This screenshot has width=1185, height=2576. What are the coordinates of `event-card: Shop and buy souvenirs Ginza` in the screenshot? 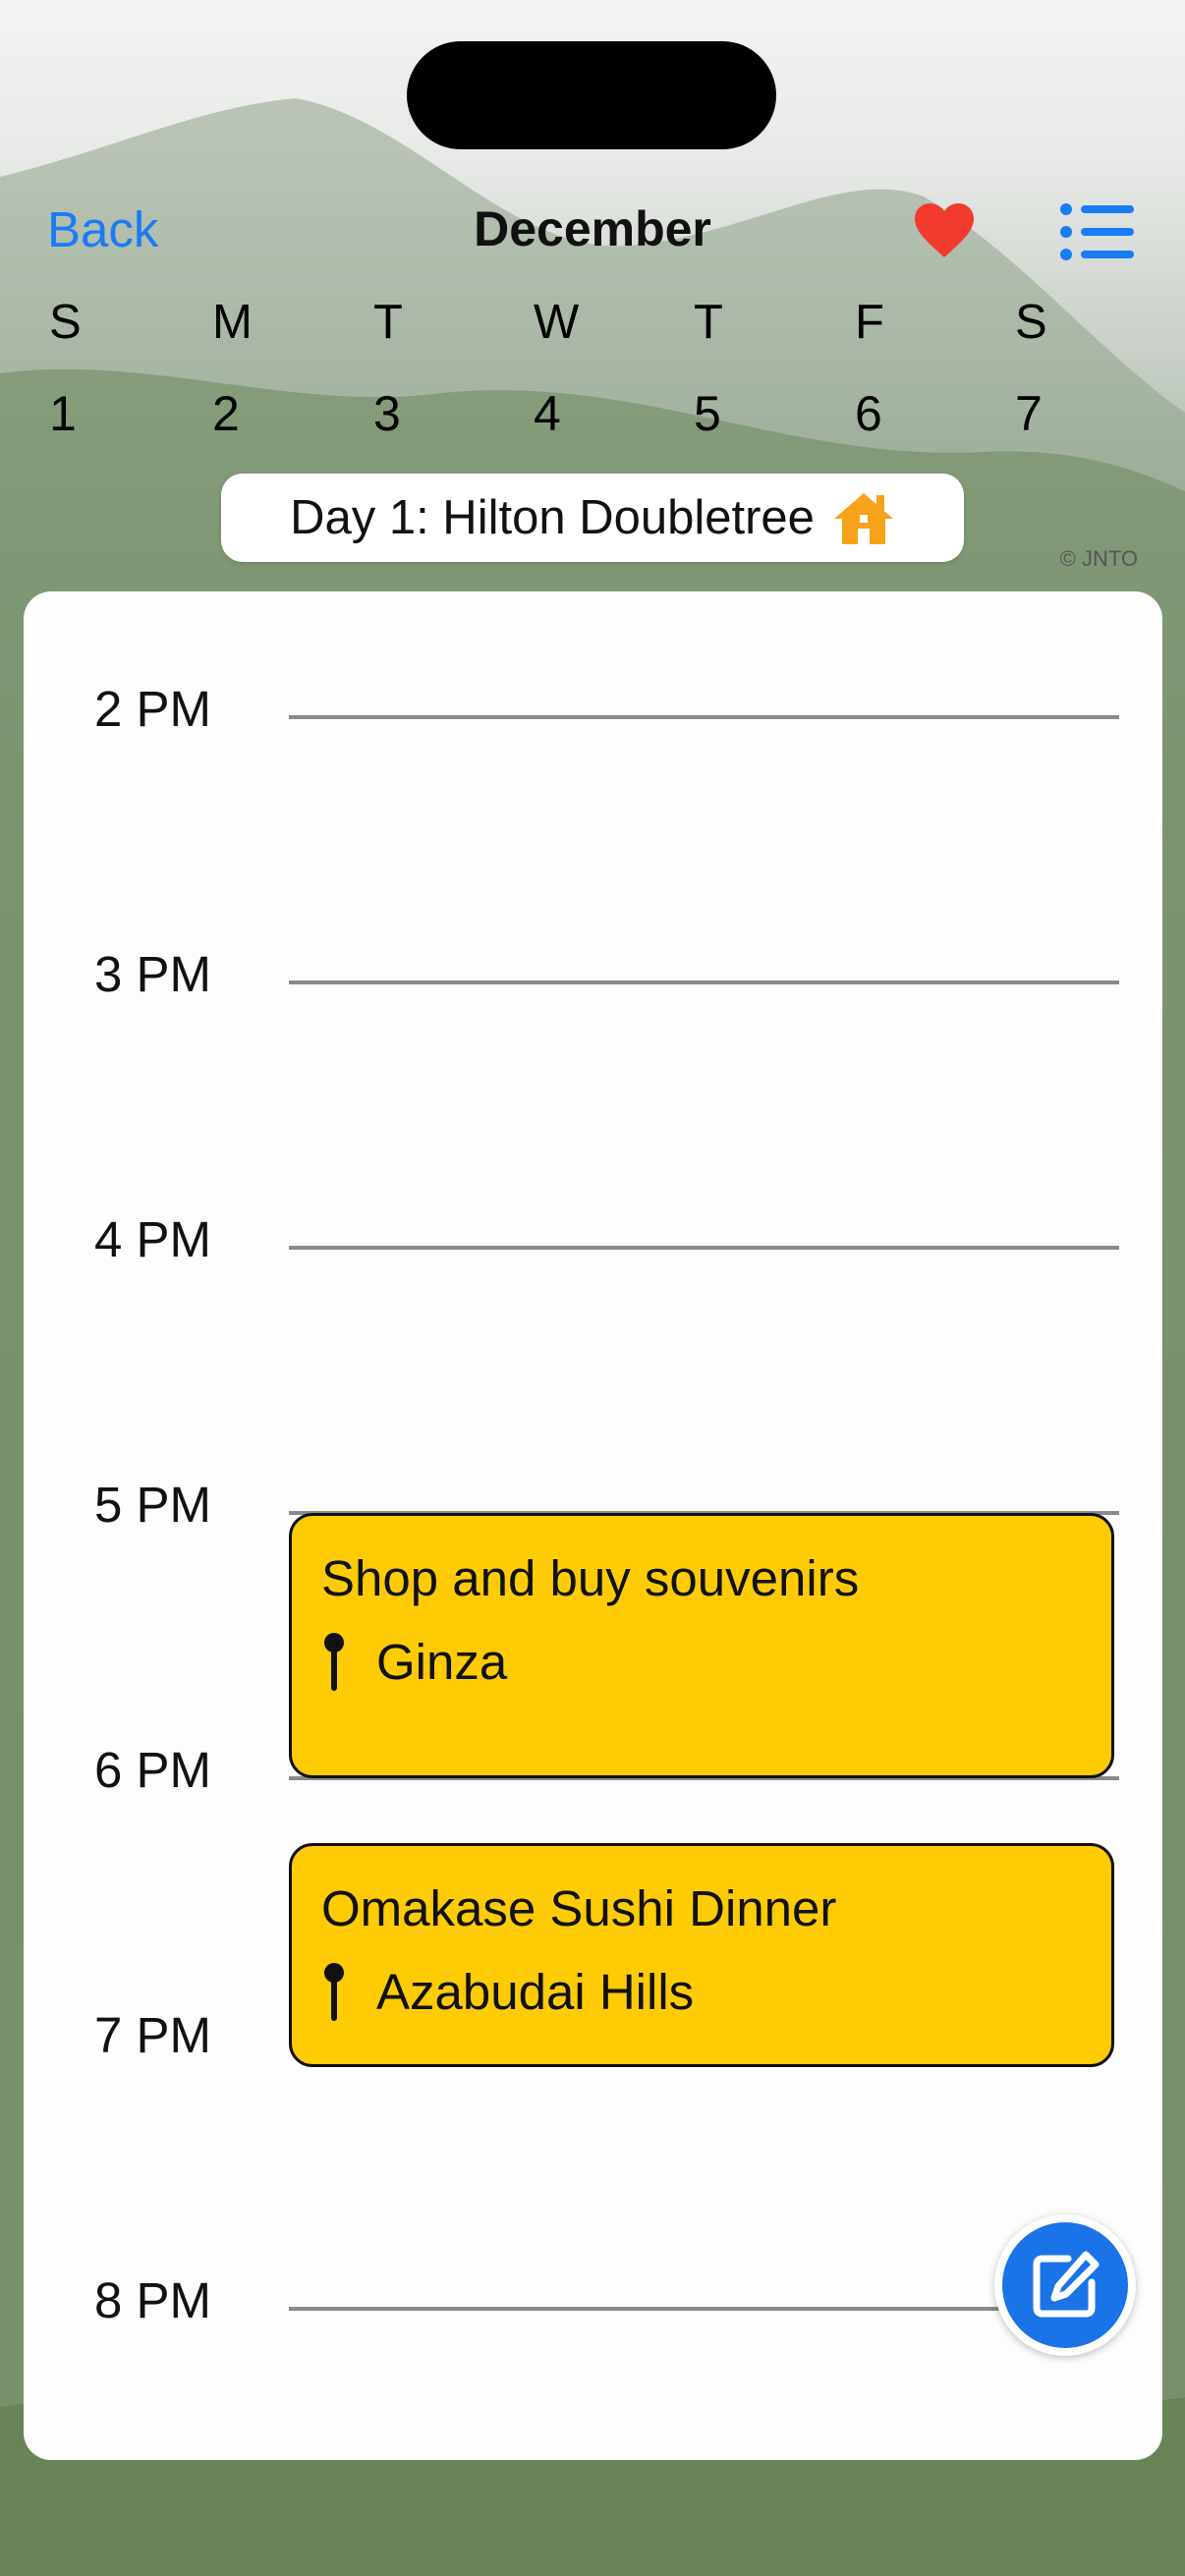 It's located at (701, 1645).